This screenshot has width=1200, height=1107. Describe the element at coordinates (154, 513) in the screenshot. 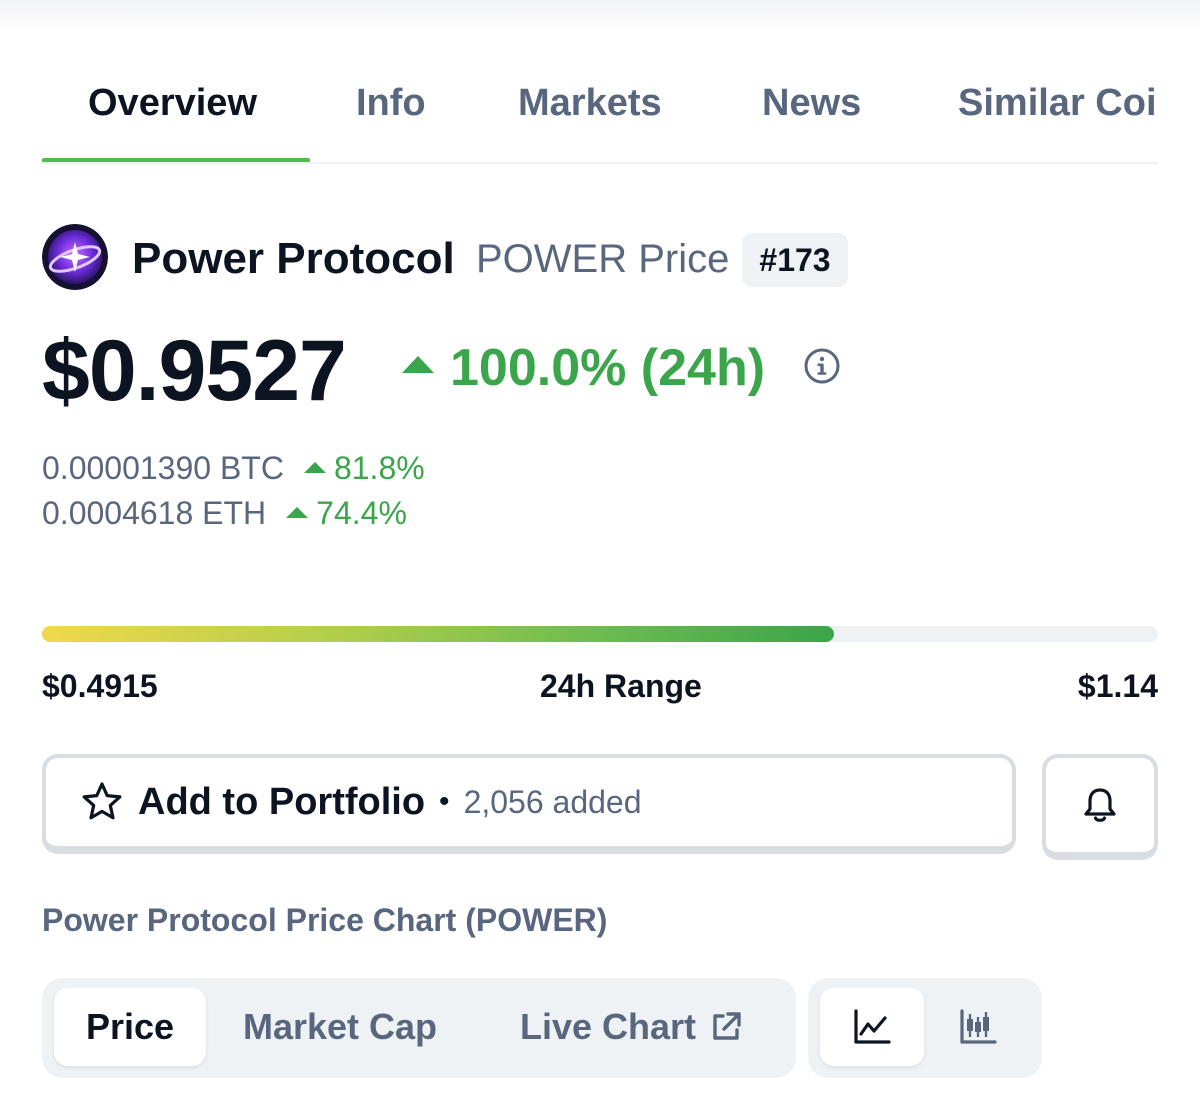

I see `eth-value: 0.0004618 ETH` at that location.